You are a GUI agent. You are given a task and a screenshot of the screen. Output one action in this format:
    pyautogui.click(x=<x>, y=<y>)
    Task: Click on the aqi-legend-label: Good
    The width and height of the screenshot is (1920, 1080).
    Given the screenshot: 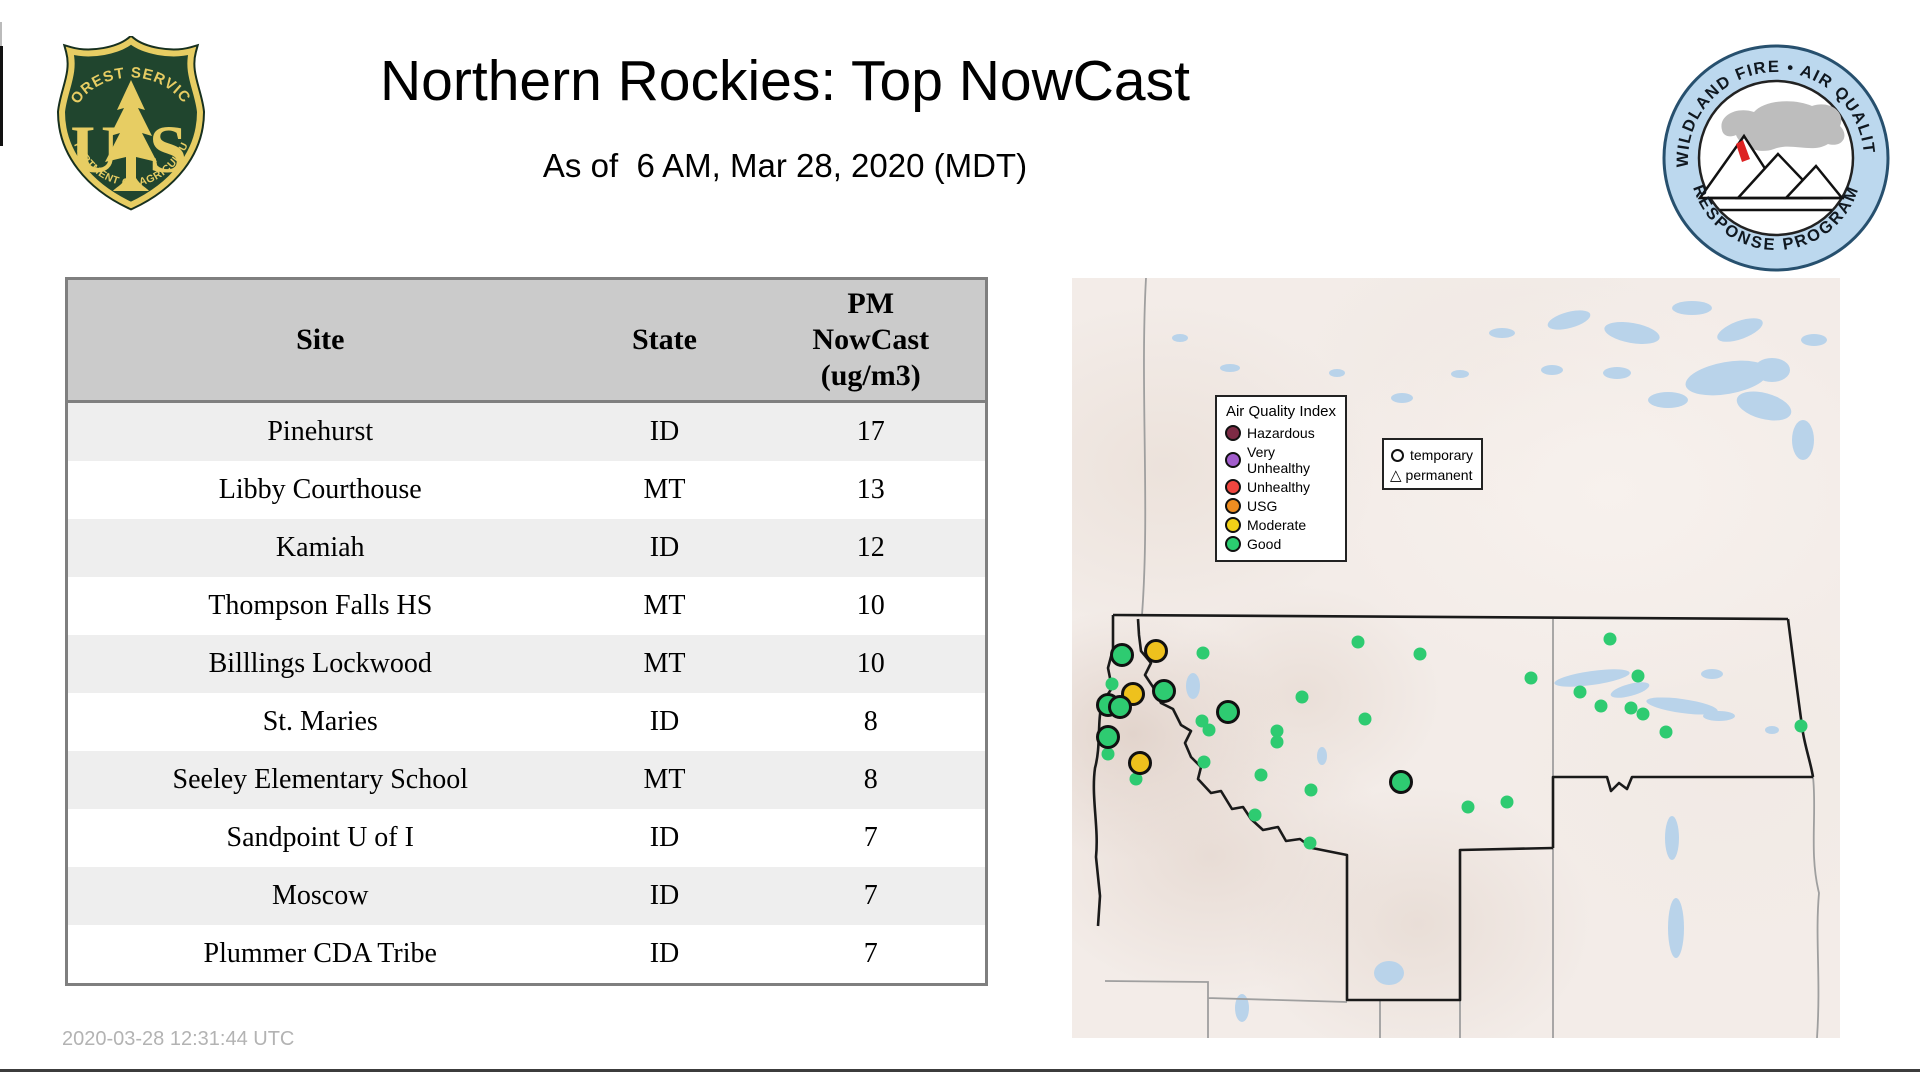 What is the action you would take?
    pyautogui.click(x=1264, y=544)
    